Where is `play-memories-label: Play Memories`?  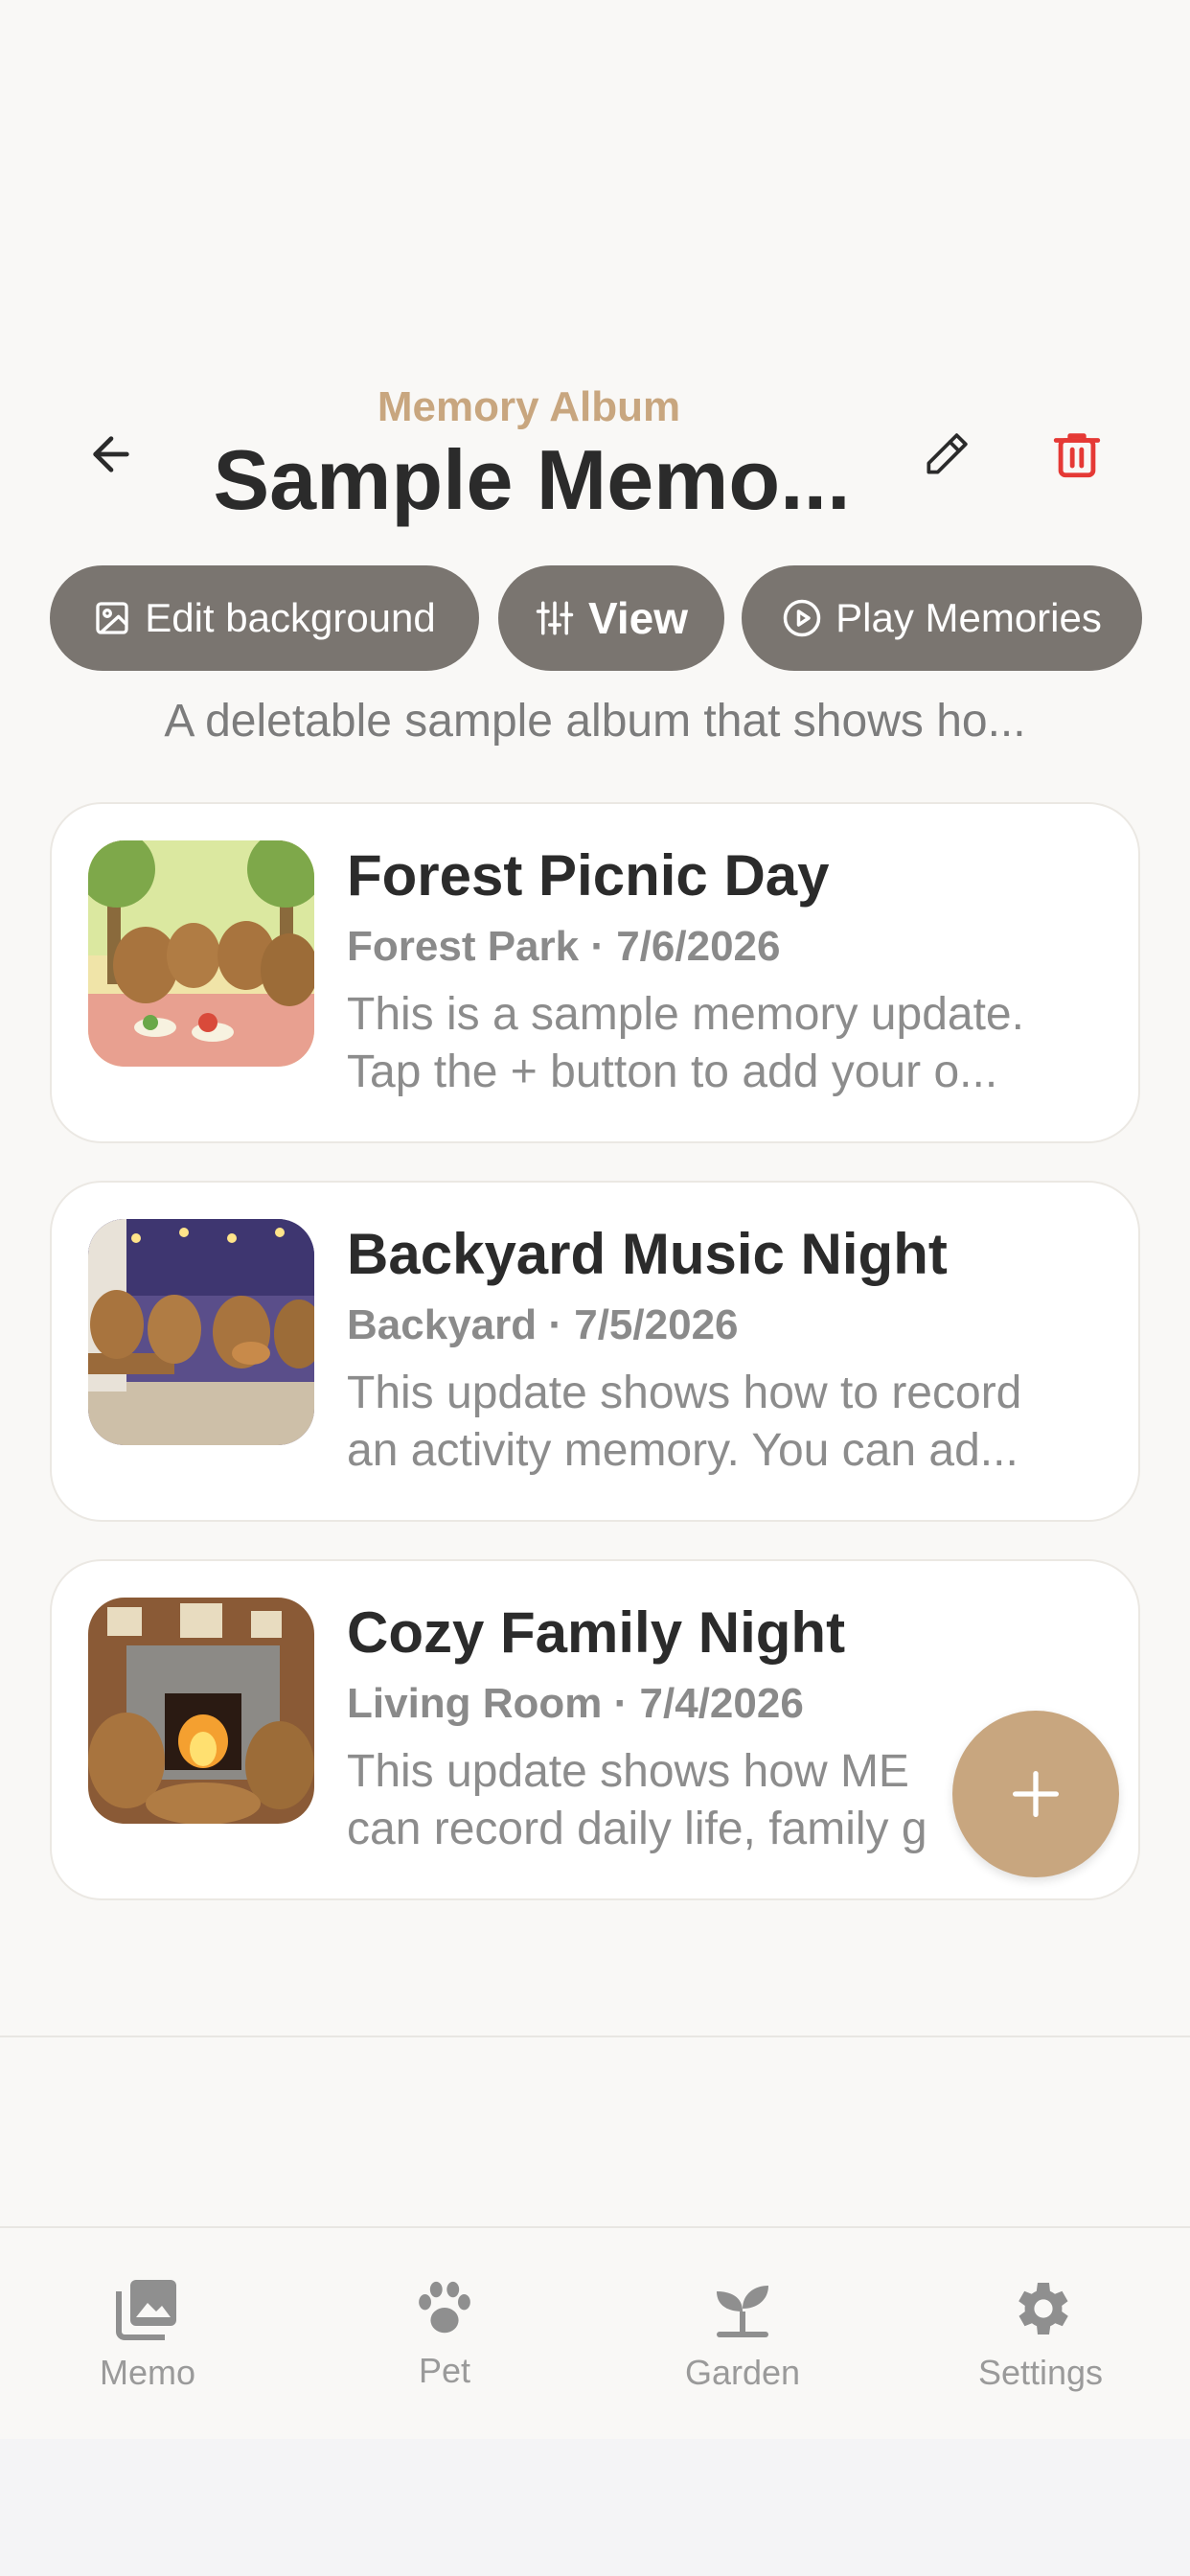 play-memories-label: Play Memories is located at coordinates (968, 617).